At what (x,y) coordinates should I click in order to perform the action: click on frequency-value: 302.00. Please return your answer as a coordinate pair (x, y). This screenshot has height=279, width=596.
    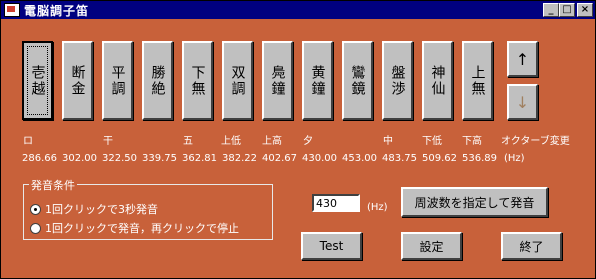
    Looking at the image, I should click on (79, 158).